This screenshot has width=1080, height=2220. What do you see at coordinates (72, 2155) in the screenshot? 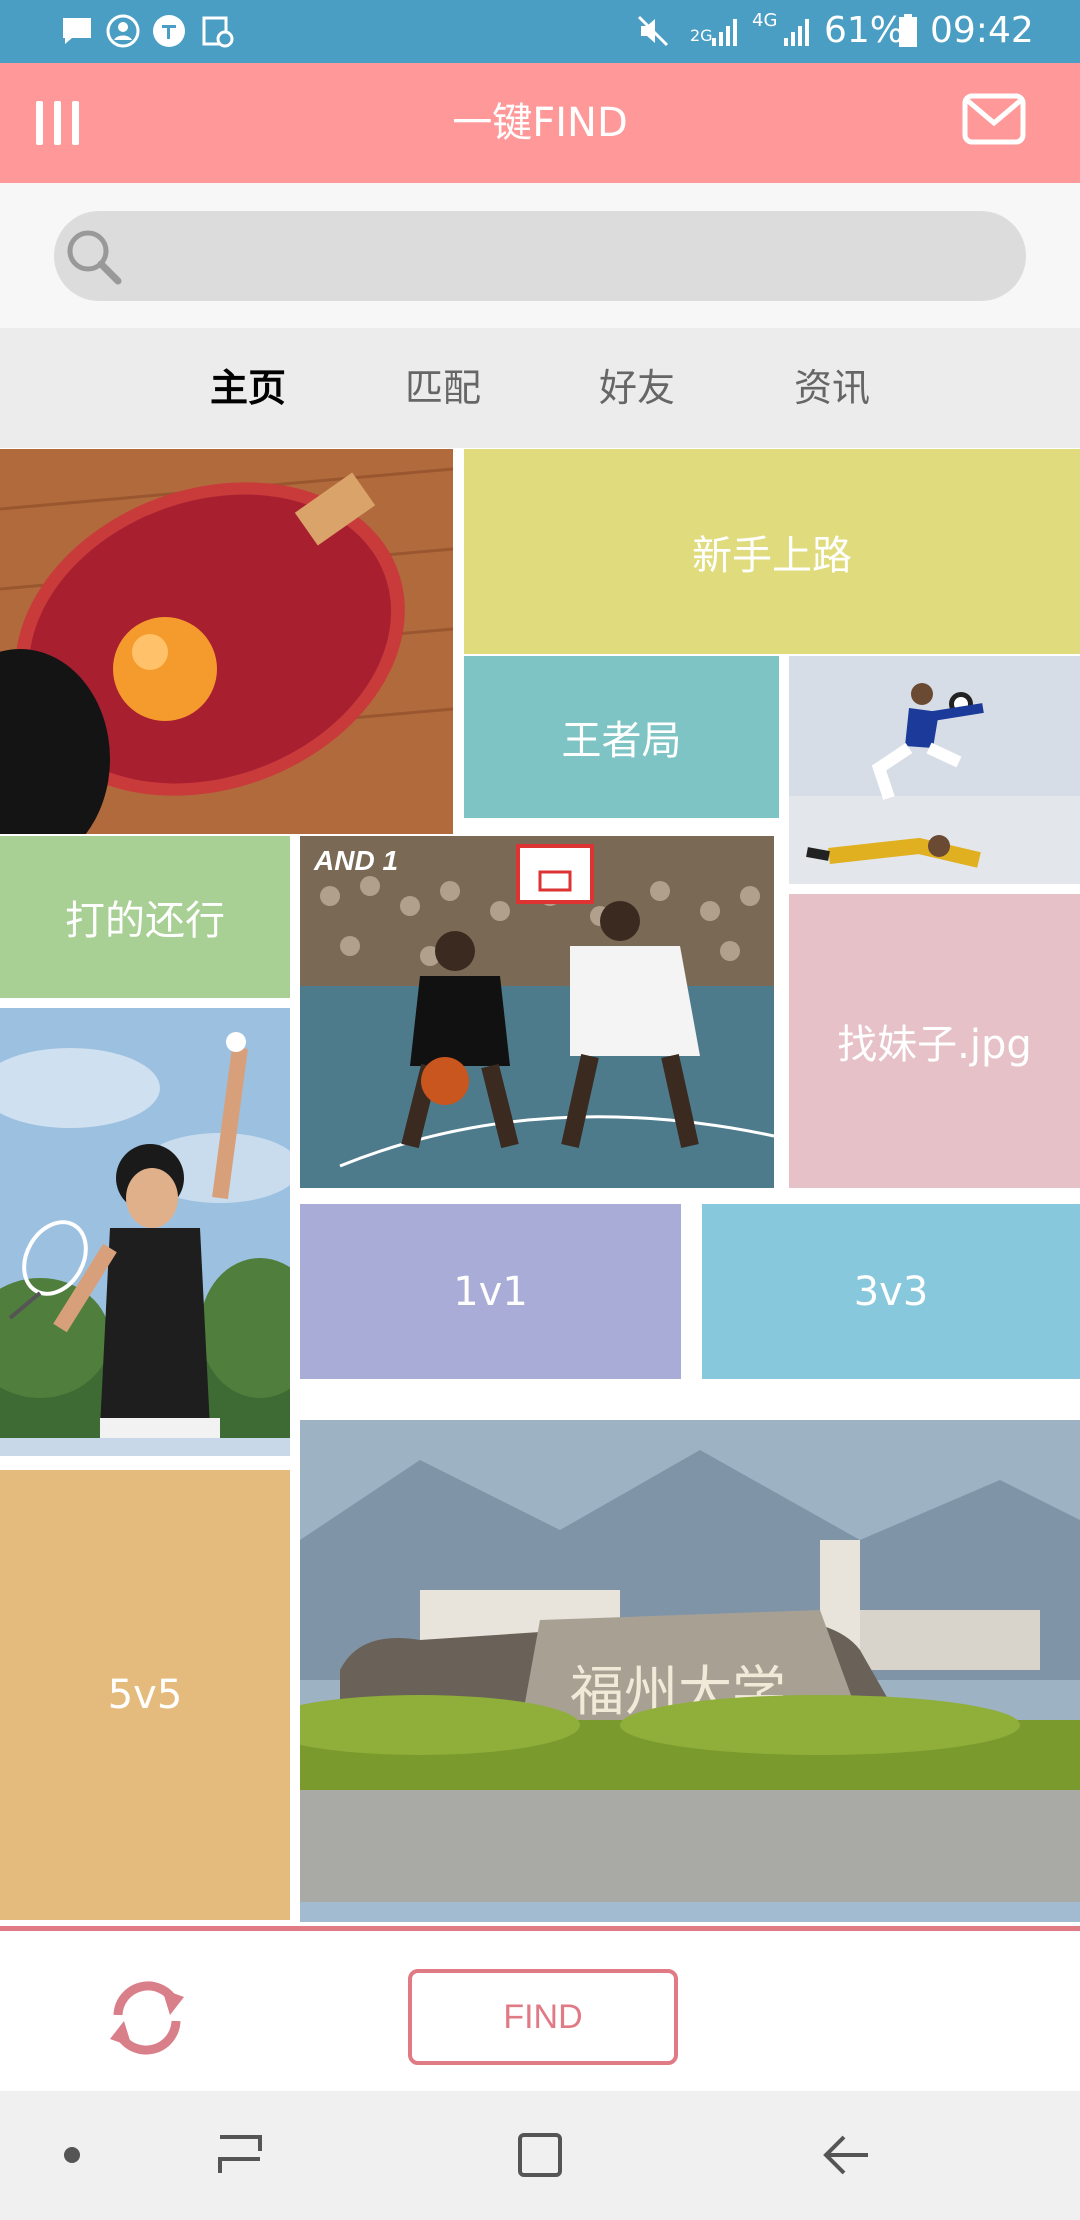
I see `dot-icon` at bounding box center [72, 2155].